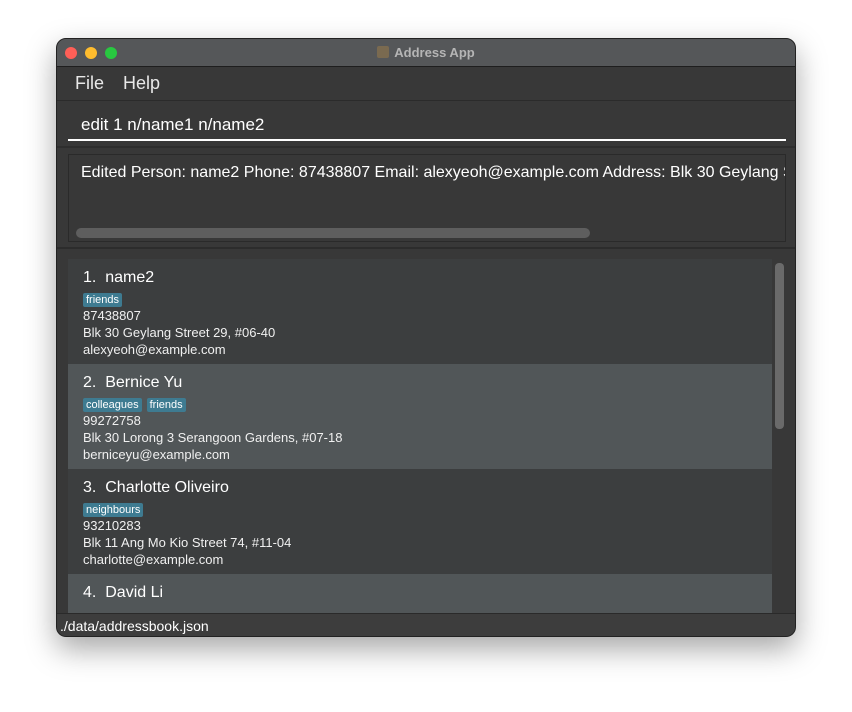  I want to click on person-name: 3. Charlotte Oliveiro, so click(420, 488).